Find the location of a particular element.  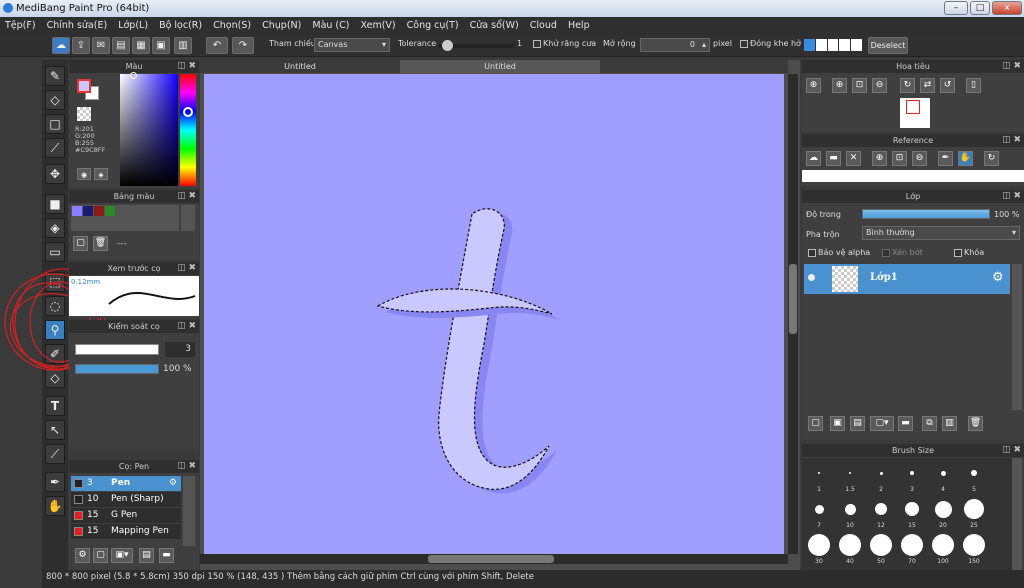

zoom-in-alt-icon: ⊕ is located at coordinates (839, 85).